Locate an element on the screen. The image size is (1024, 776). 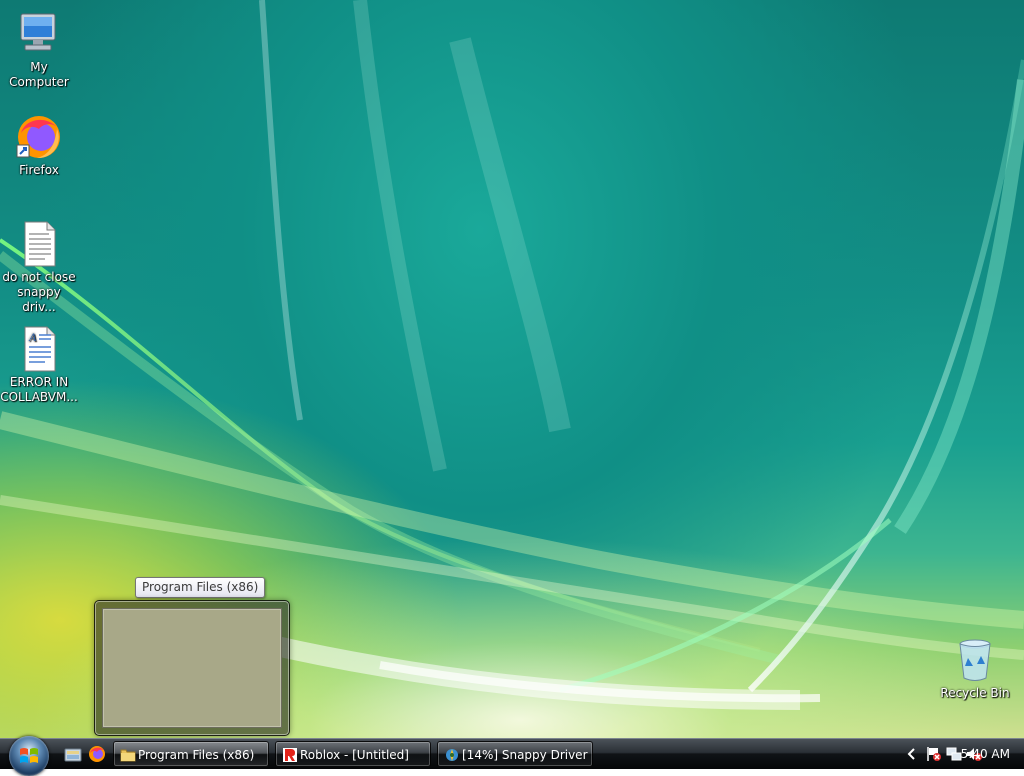
desktop-icon-label: Recycle Bin is located at coordinates (975, 693).